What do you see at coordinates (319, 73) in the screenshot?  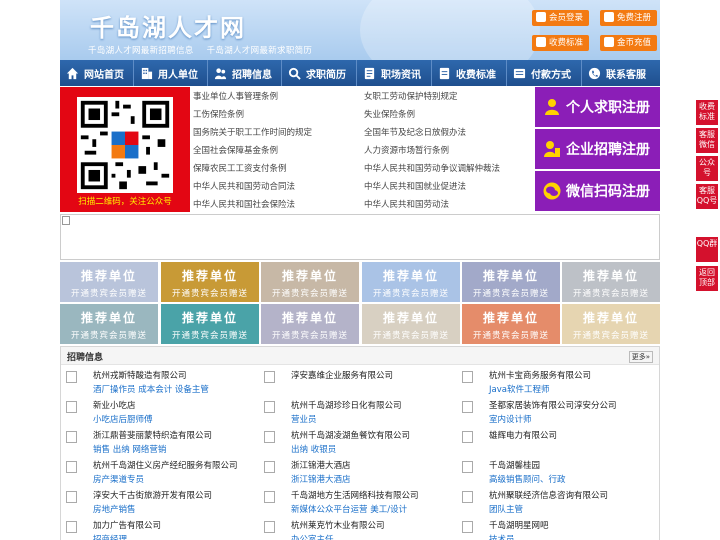 I see `nav-resumes: 求职简历` at bounding box center [319, 73].